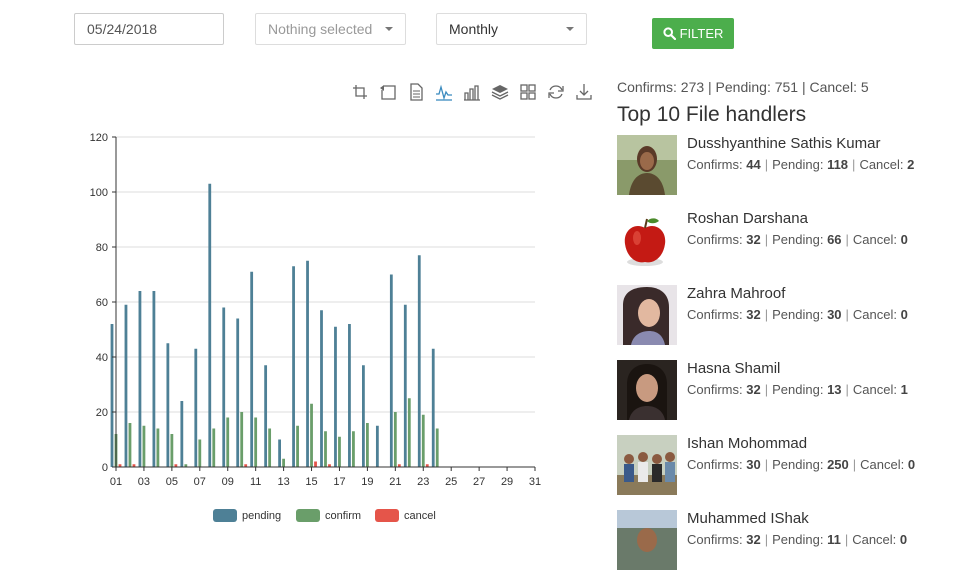 This screenshot has height=572, width=968. Describe the element at coordinates (556, 92) in the screenshot. I see `restore-icon` at that location.